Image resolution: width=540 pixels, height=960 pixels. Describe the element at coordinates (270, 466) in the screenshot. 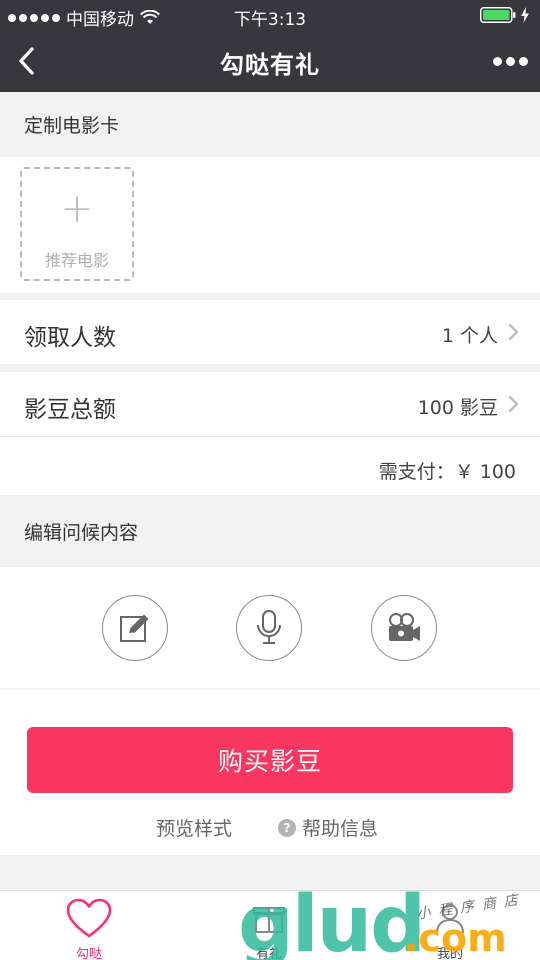

I see `payment-row: 需支付：￥ 100` at that location.